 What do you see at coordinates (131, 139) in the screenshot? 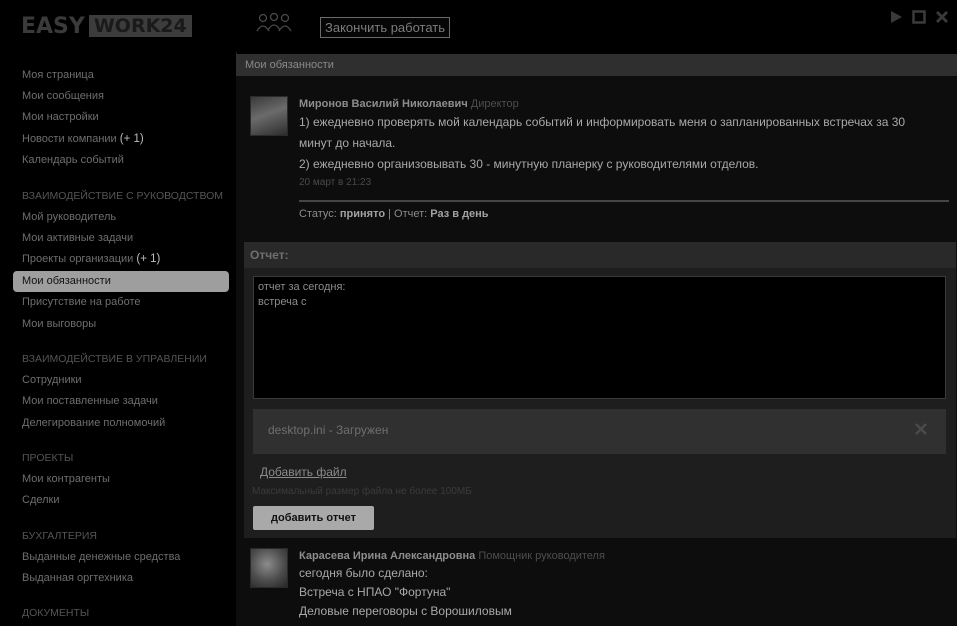
I see `news-badge: (+ 1)` at bounding box center [131, 139].